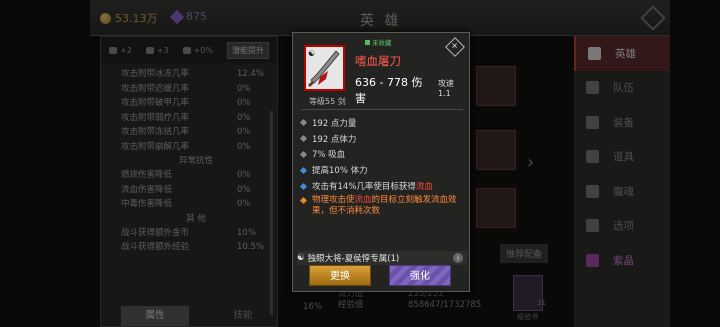 This screenshot has width=720, height=327. What do you see at coordinates (367, 42) in the screenshot?
I see `bookmark-icon` at bounding box center [367, 42].